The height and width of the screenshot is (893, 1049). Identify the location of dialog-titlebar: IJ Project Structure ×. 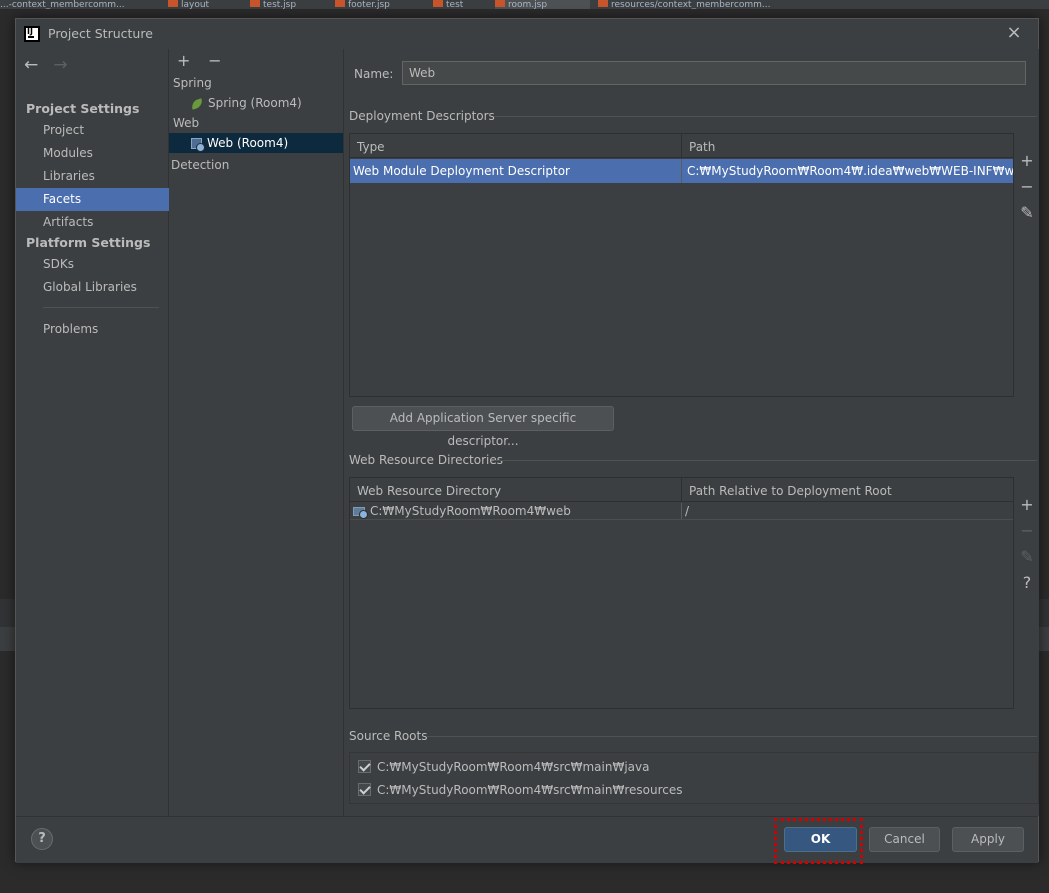
(527, 34).